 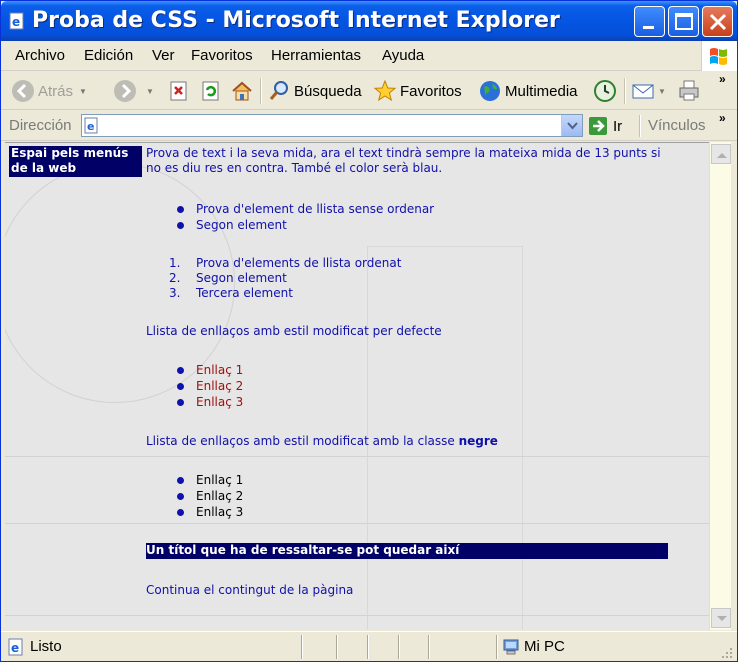 I want to click on forward-button: ▼, so click(x=133, y=91).